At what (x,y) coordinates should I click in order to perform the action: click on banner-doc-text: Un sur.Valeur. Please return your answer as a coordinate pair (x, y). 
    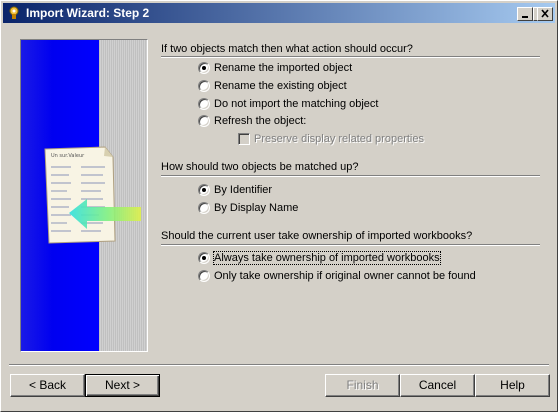
    Looking at the image, I should click on (68, 156).